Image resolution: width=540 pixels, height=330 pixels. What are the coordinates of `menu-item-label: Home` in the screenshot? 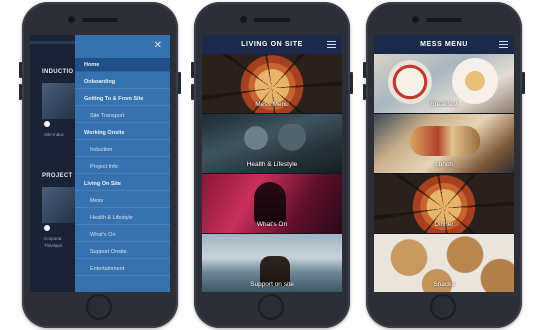 It's located at (92, 64).